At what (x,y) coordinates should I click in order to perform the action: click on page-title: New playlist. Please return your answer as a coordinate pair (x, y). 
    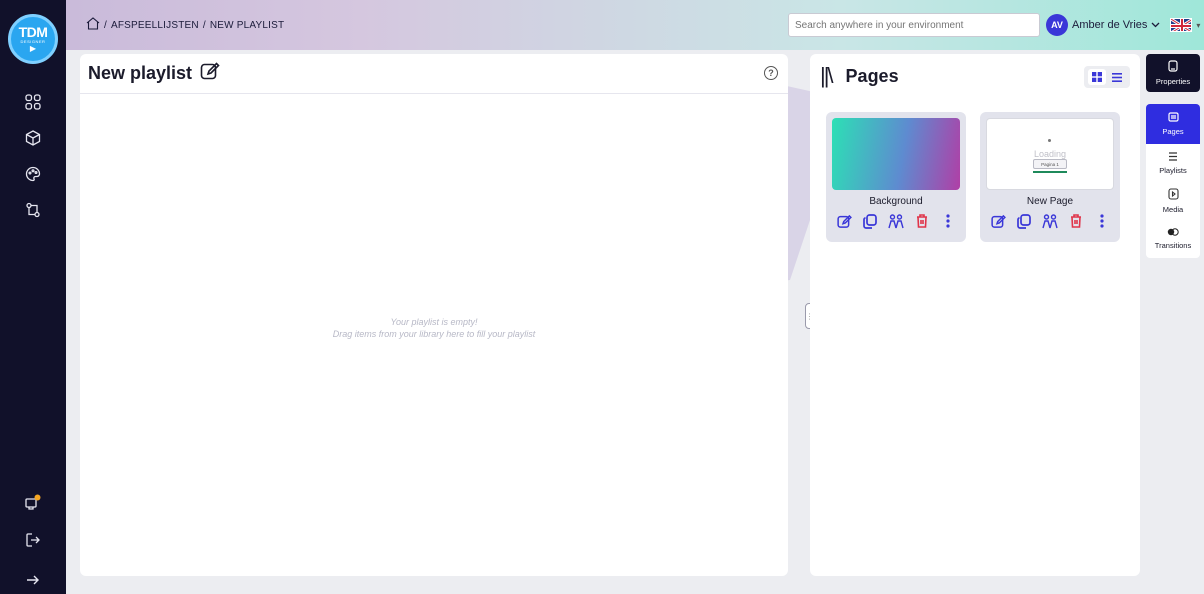
    Looking at the image, I should click on (140, 73).